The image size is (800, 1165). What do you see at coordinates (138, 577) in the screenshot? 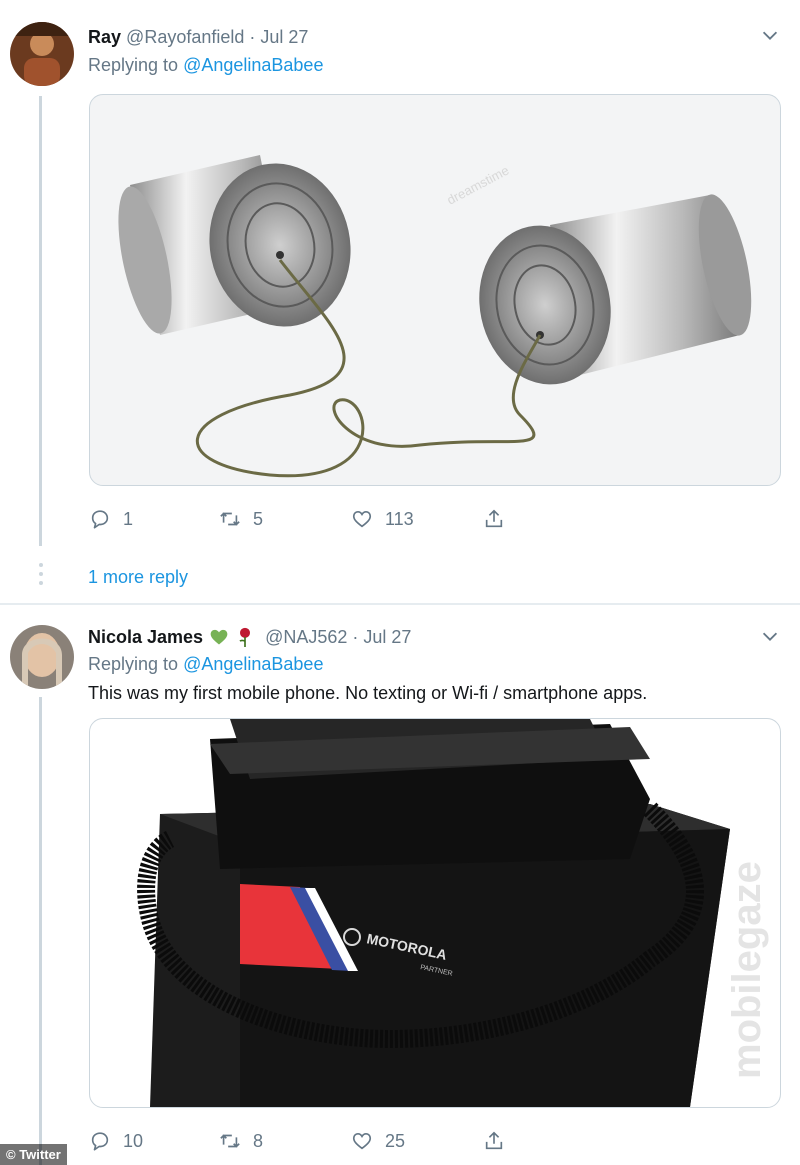
I see `more-replies-link: 1 more reply` at bounding box center [138, 577].